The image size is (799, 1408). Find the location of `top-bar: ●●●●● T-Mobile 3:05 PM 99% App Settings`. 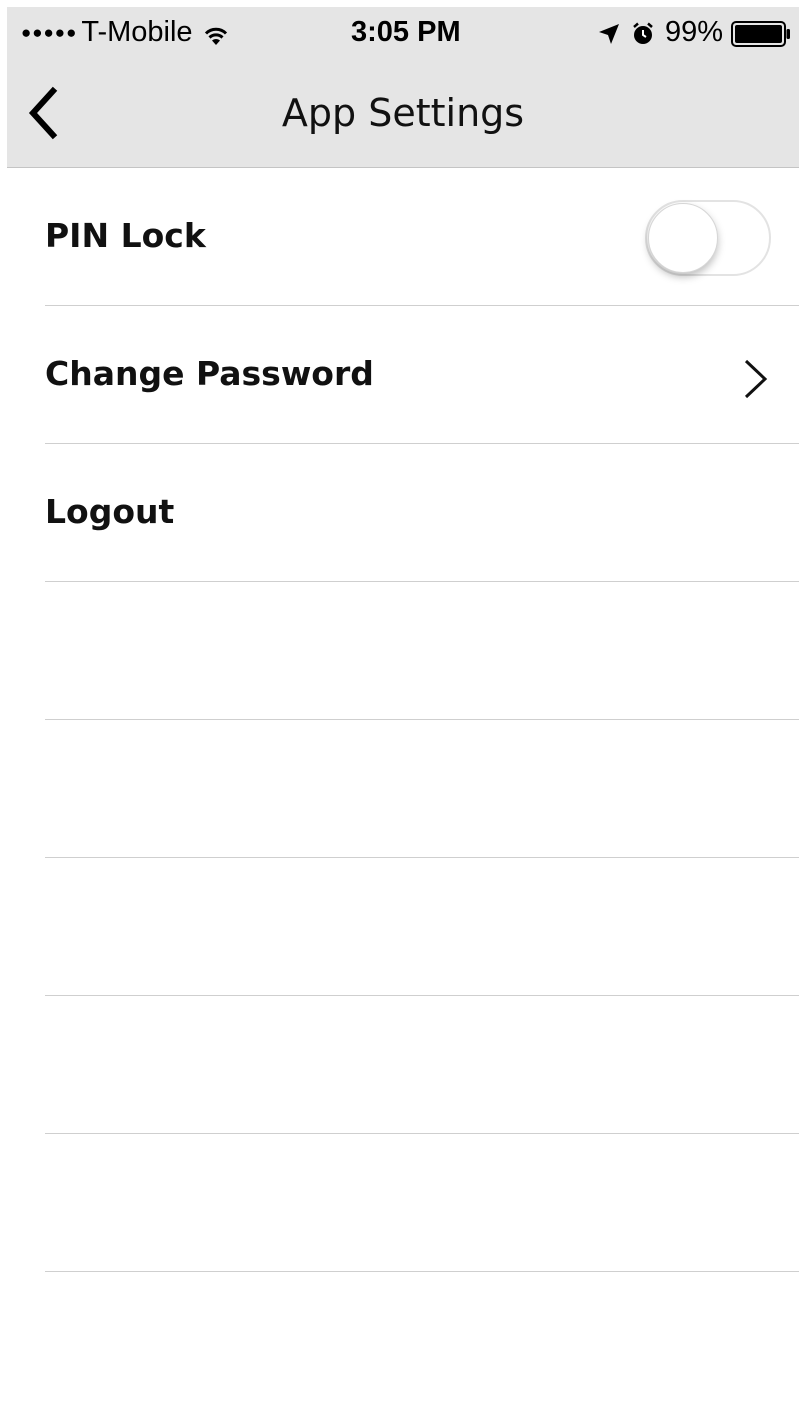

top-bar: ●●●●● T-Mobile 3:05 PM 99% App Settings is located at coordinates (403, 87).